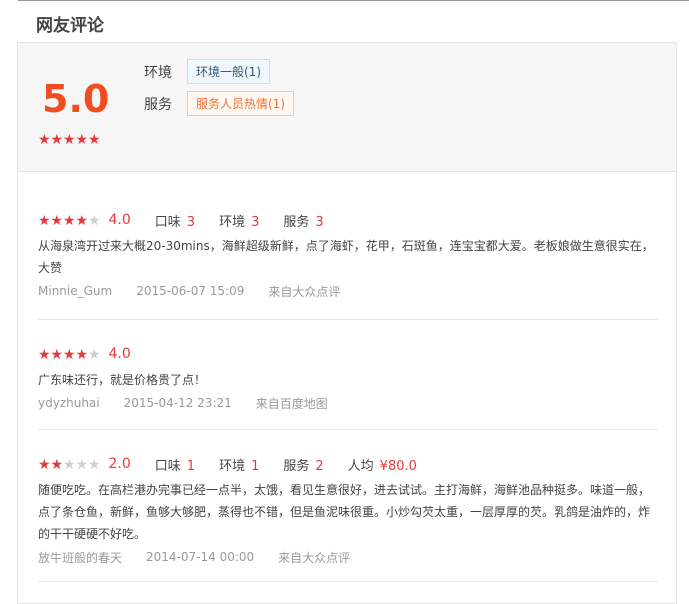 The image size is (689, 604). What do you see at coordinates (228, 71) in the screenshot?
I see `tag-environment: 环境一般(1)` at bounding box center [228, 71].